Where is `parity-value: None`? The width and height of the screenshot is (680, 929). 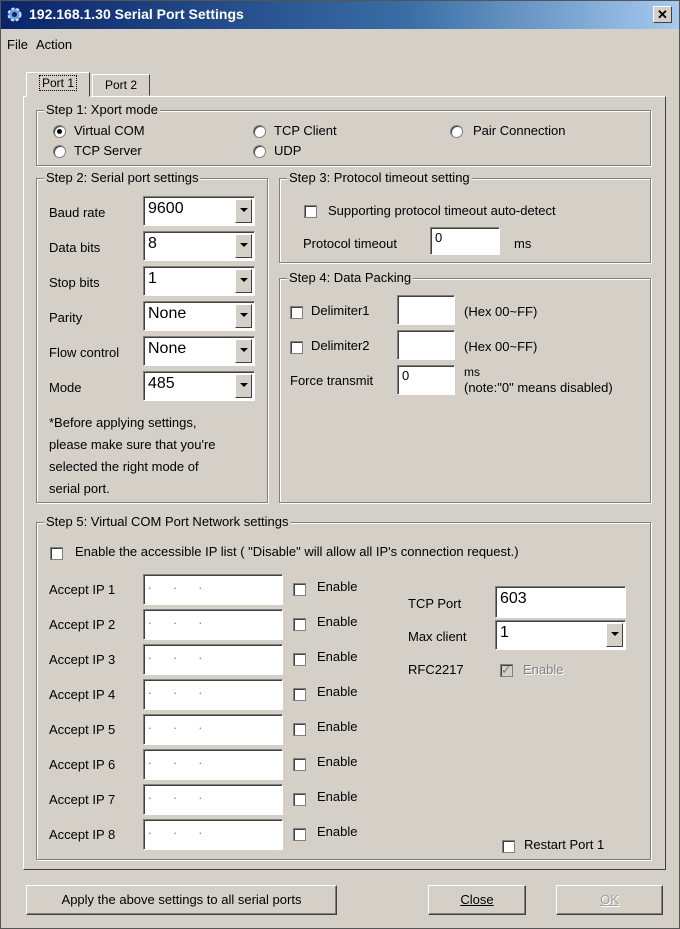 parity-value: None is located at coordinates (167, 313).